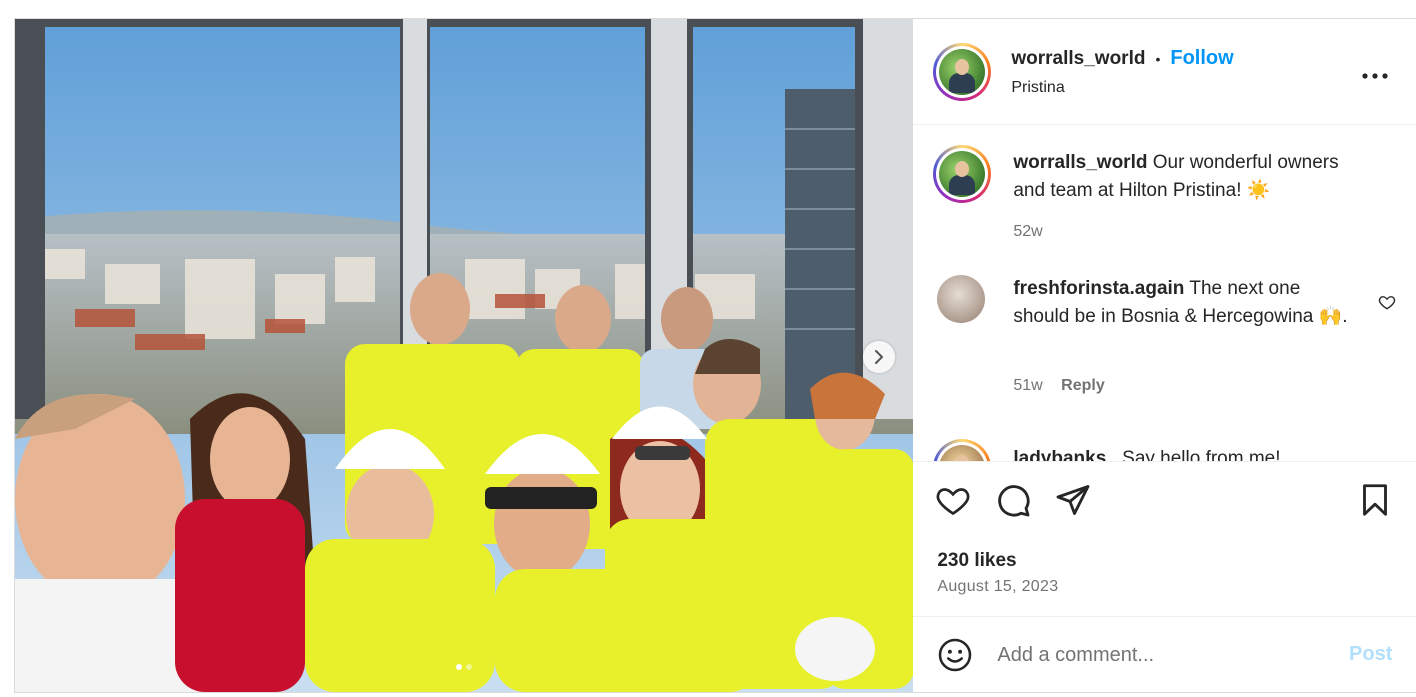 The width and height of the screenshot is (1416, 697). I want to click on comment-body: Say hello from me!, so click(1201, 454).